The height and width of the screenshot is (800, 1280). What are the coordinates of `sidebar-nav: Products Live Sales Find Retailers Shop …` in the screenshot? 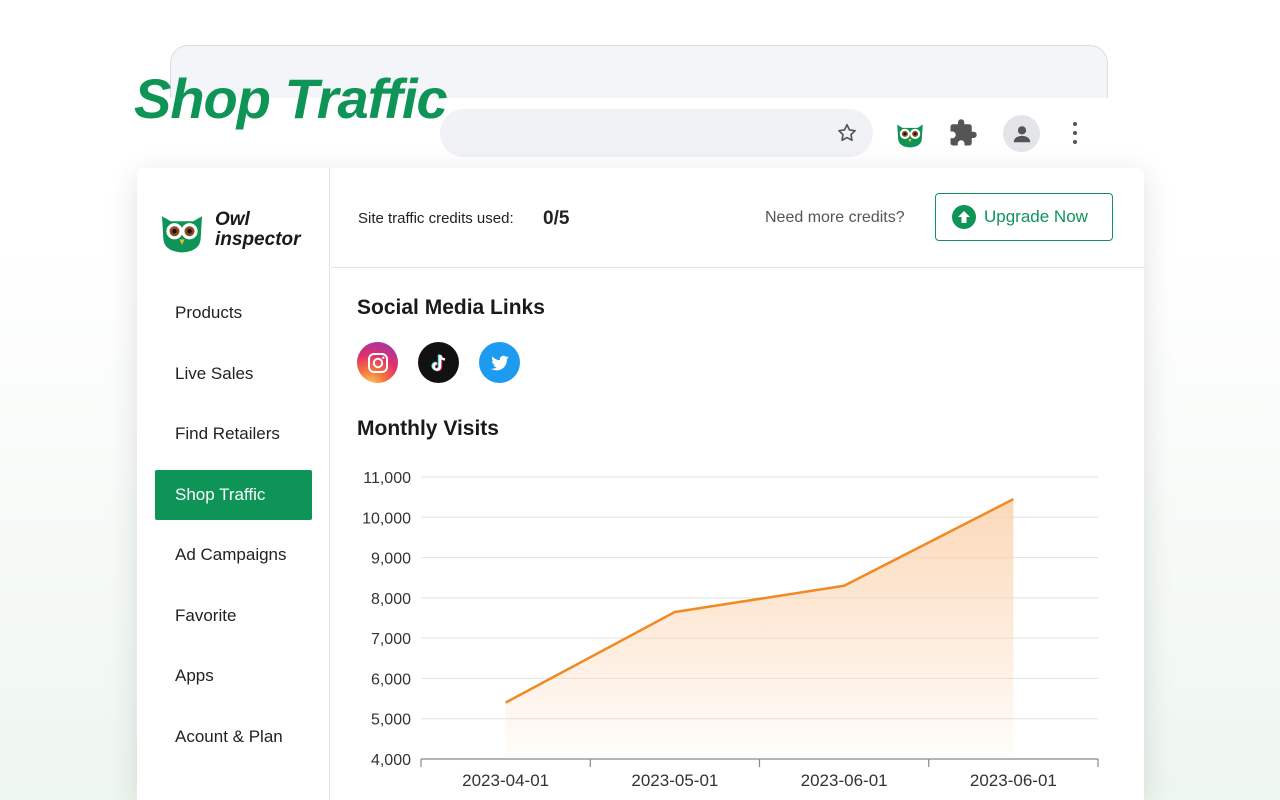 It's located at (233, 530).